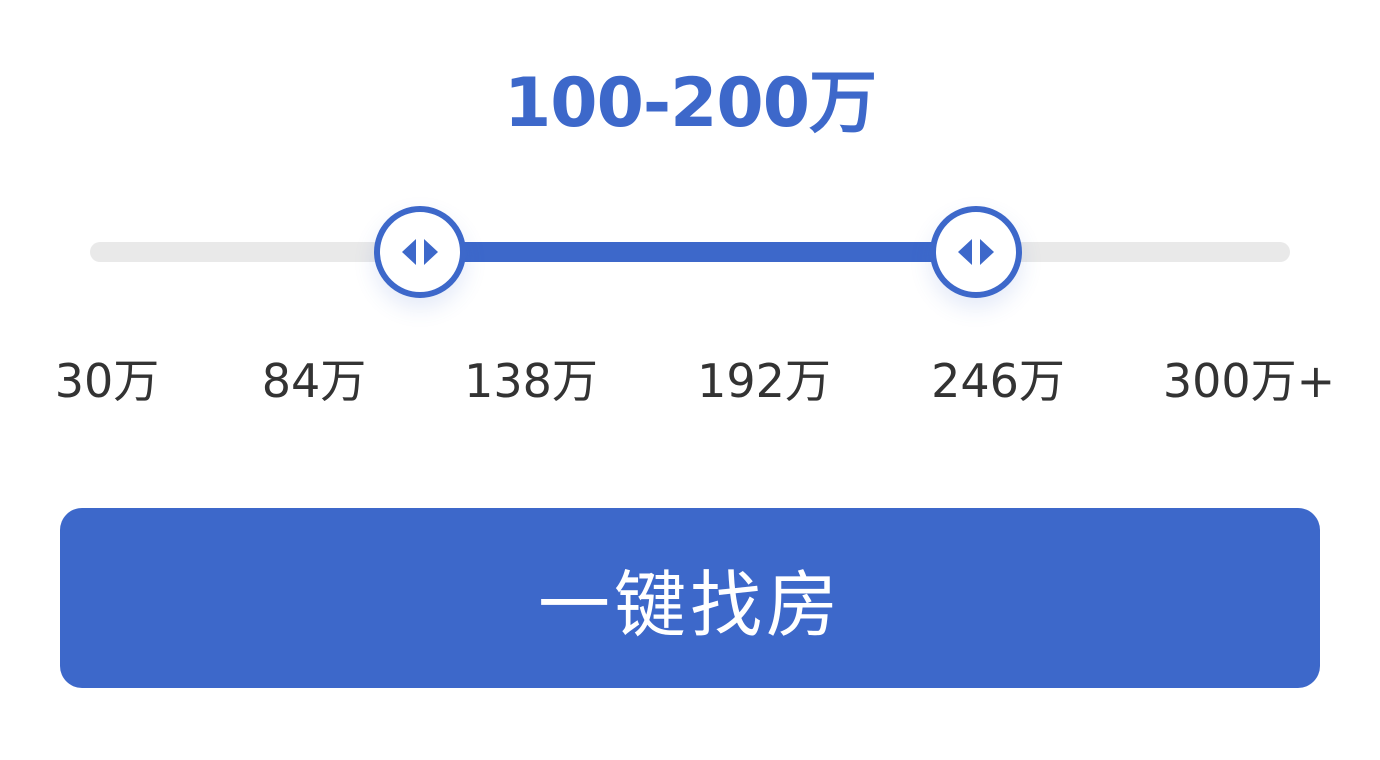 Image resolution: width=1380 pixels, height=760 pixels. I want to click on tick-label-192: 192万, so click(764, 381).